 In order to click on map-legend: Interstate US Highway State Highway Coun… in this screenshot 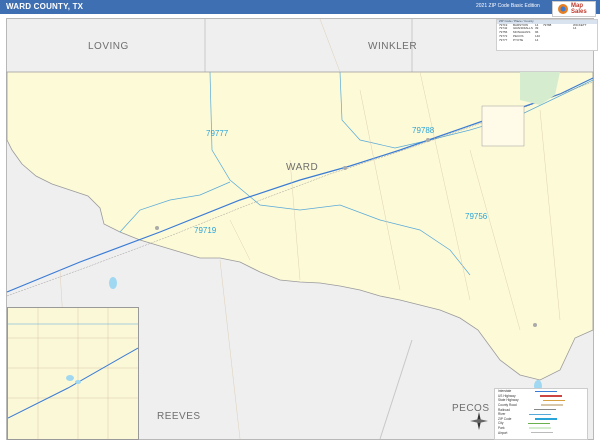, I will do `click(541, 414)`.